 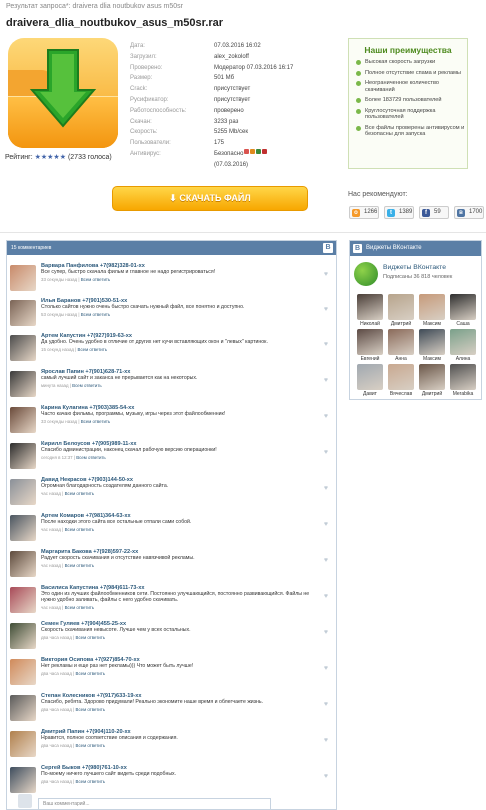 I want to click on group-avatar, so click(x=366, y=274).